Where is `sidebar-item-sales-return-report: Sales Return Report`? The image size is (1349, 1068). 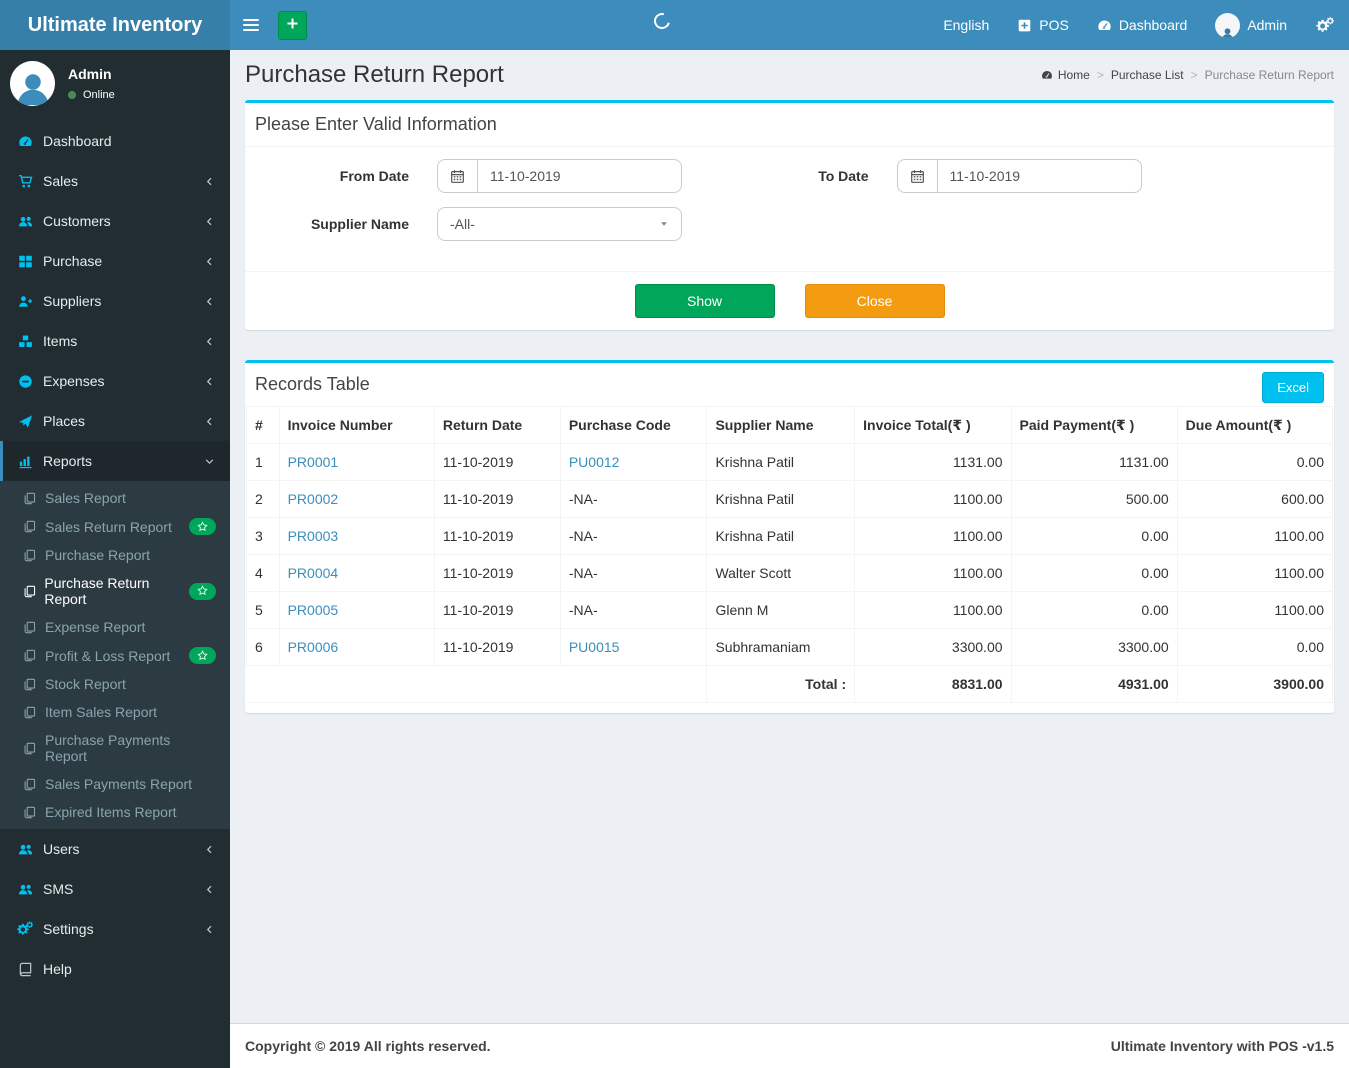 sidebar-item-sales-return-report: Sales Return Report is located at coordinates (115, 526).